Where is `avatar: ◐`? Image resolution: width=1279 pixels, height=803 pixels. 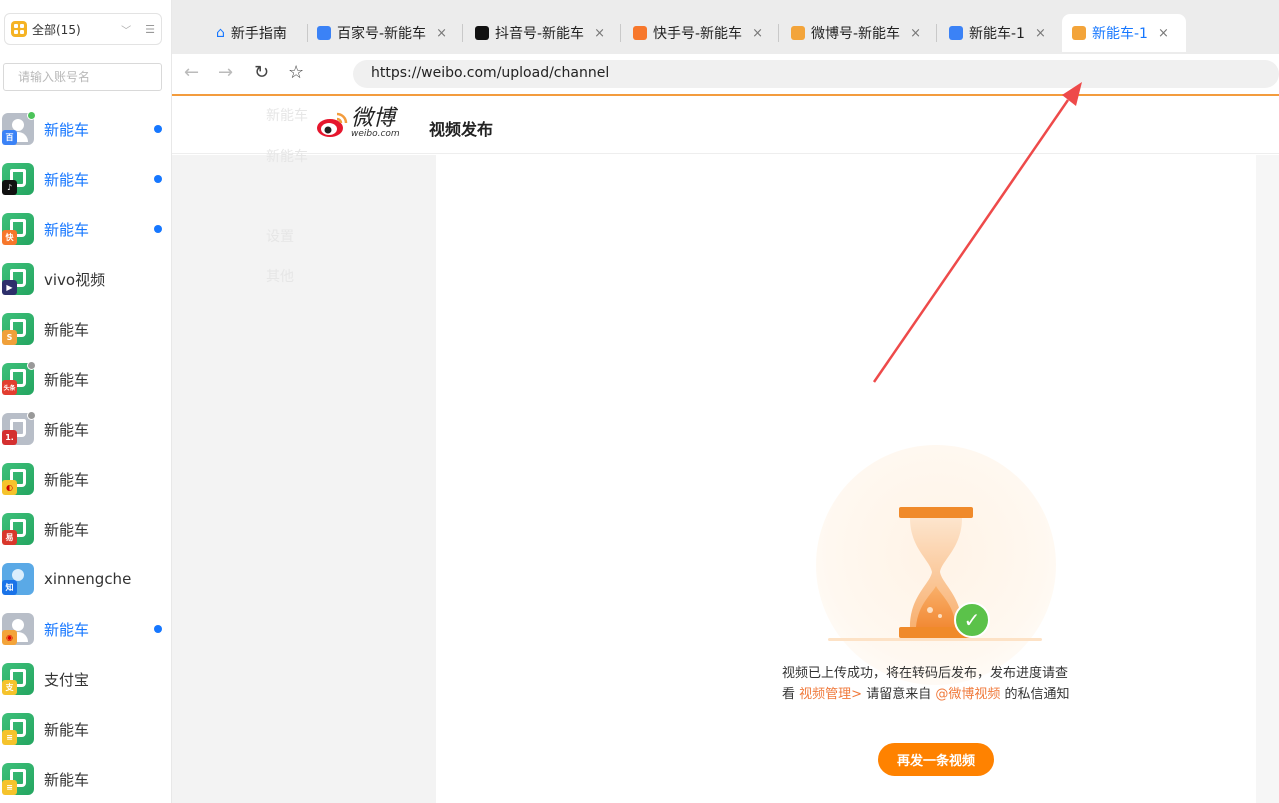
avatar: ◐ is located at coordinates (18, 479).